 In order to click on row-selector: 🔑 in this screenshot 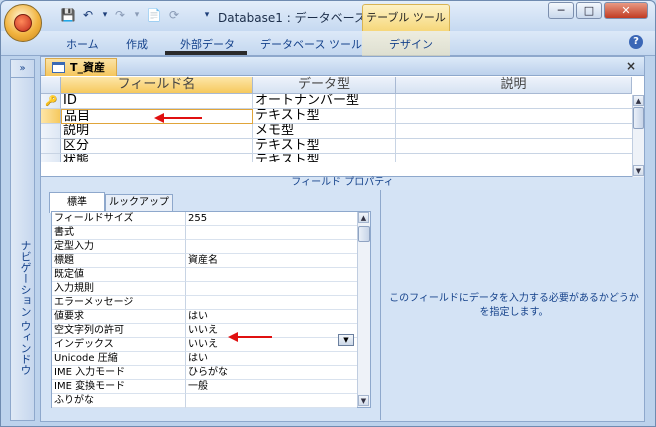, I will do `click(51, 101)`.